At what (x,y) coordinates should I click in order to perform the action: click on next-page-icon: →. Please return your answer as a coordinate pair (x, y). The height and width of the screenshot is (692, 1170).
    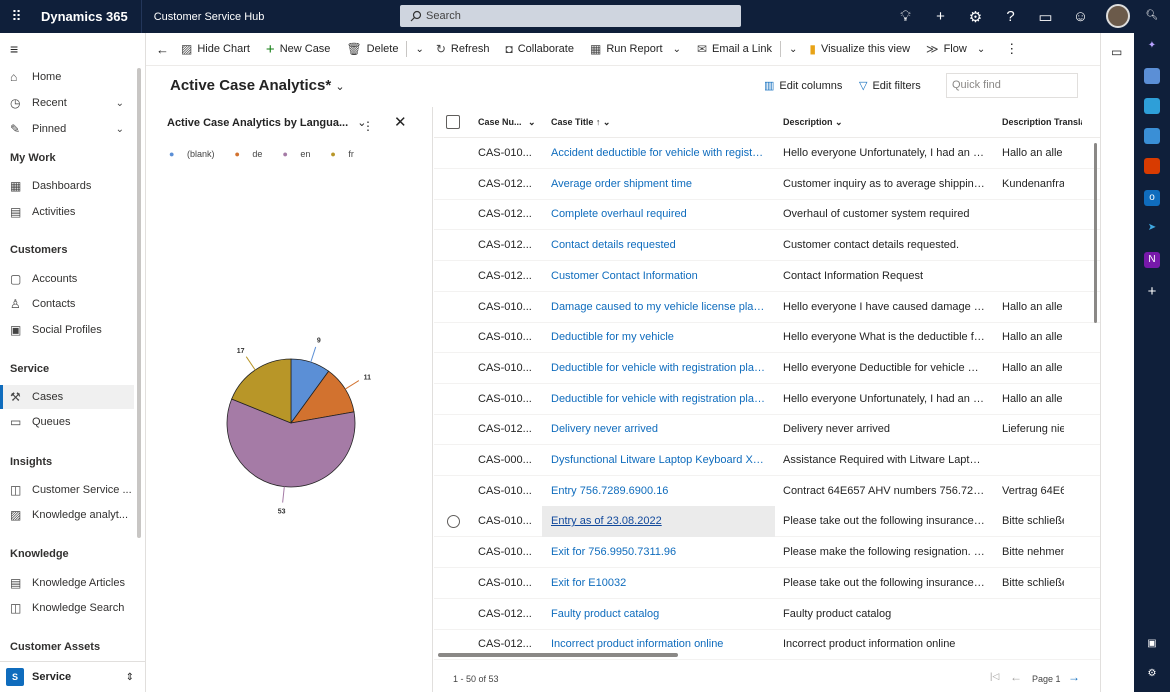
    Looking at the image, I should click on (1074, 677).